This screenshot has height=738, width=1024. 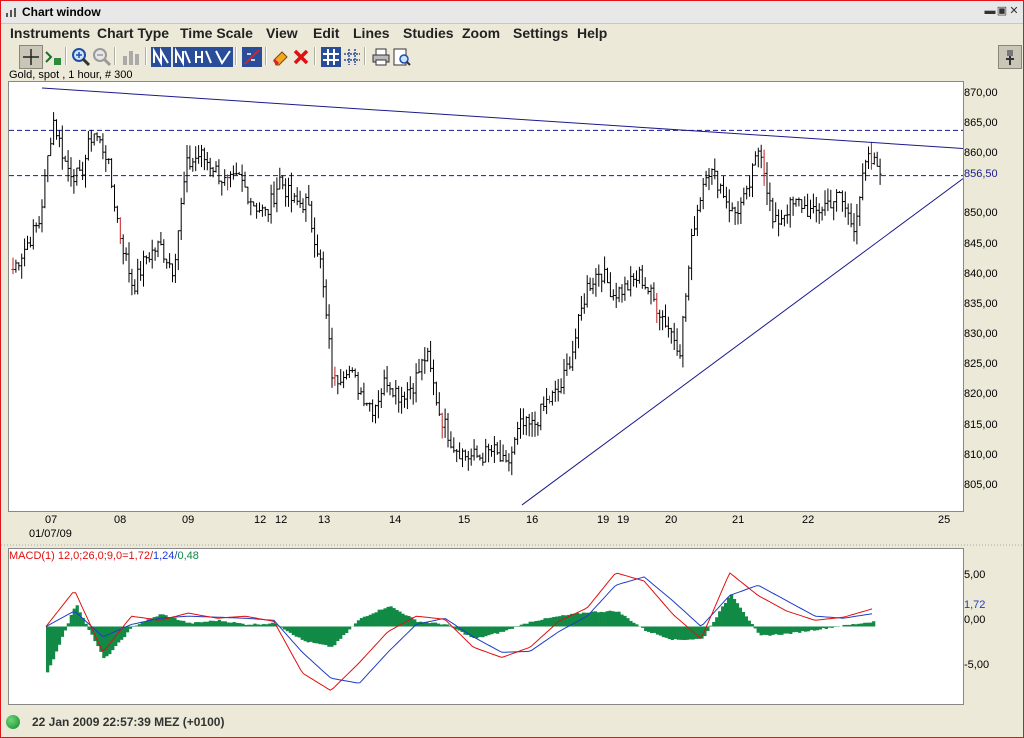 What do you see at coordinates (990, 11) in the screenshot?
I see `minimize-icon: ▬` at bounding box center [990, 11].